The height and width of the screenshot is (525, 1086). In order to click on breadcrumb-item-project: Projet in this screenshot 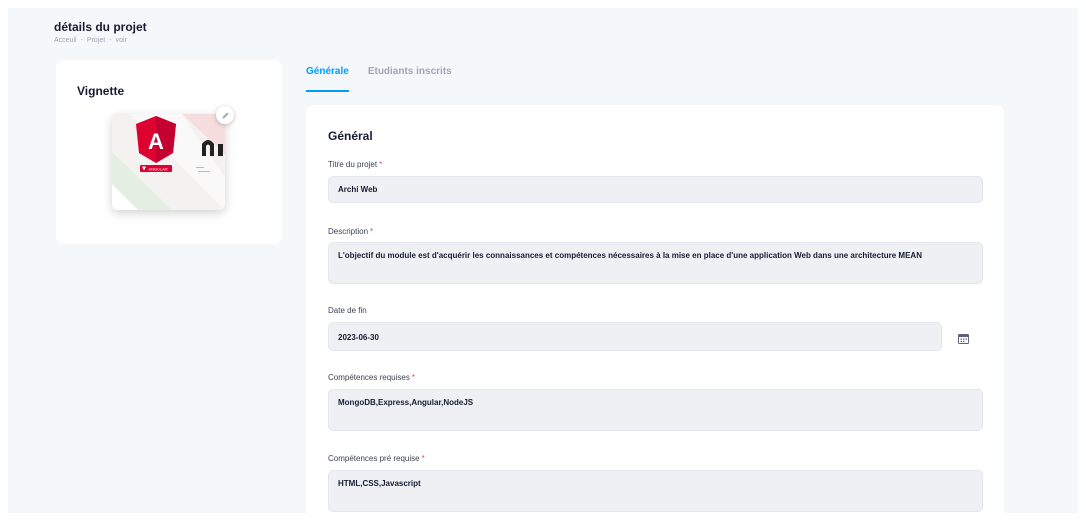, I will do `click(96, 40)`.